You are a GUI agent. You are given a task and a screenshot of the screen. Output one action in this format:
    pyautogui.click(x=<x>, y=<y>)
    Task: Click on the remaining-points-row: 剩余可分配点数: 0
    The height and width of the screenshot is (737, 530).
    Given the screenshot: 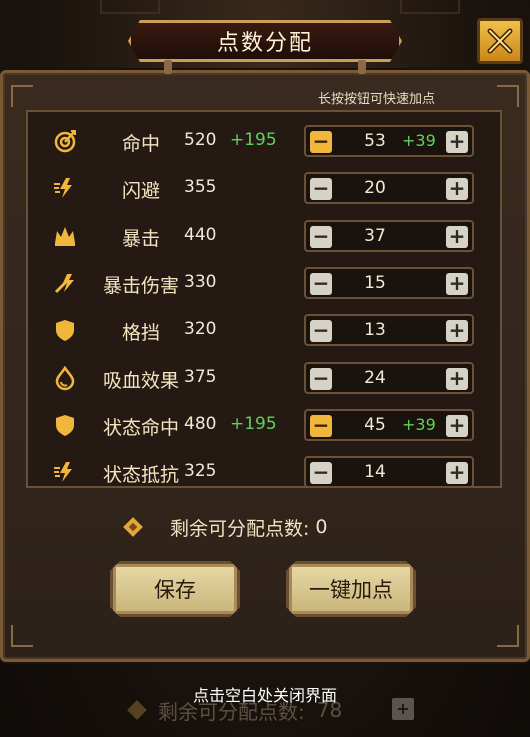 What is the action you would take?
    pyautogui.click(x=225, y=527)
    